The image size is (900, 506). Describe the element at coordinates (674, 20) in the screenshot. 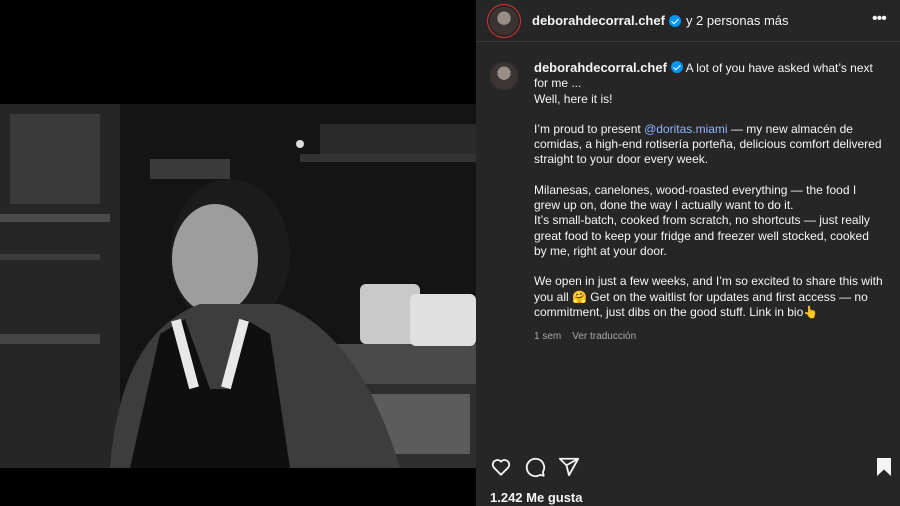

I see `verified-badge-icon` at that location.